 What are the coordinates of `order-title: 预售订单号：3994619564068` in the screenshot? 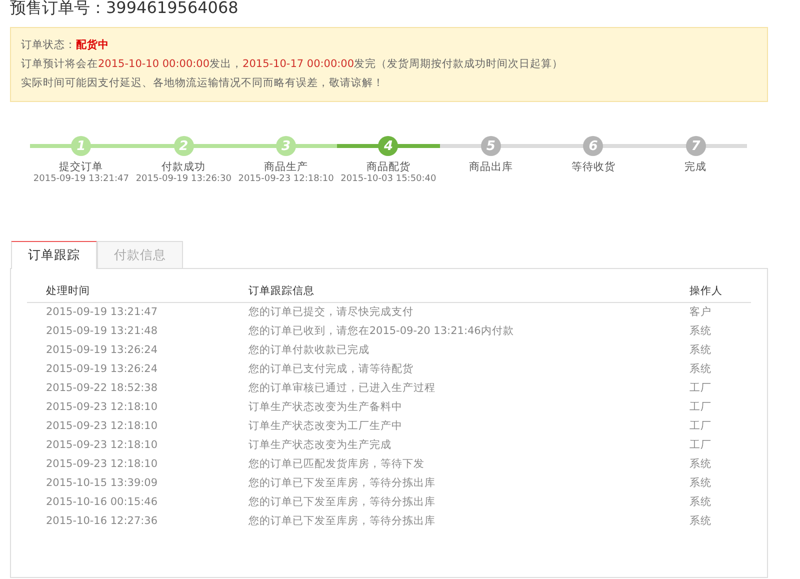 It's located at (124, 8).